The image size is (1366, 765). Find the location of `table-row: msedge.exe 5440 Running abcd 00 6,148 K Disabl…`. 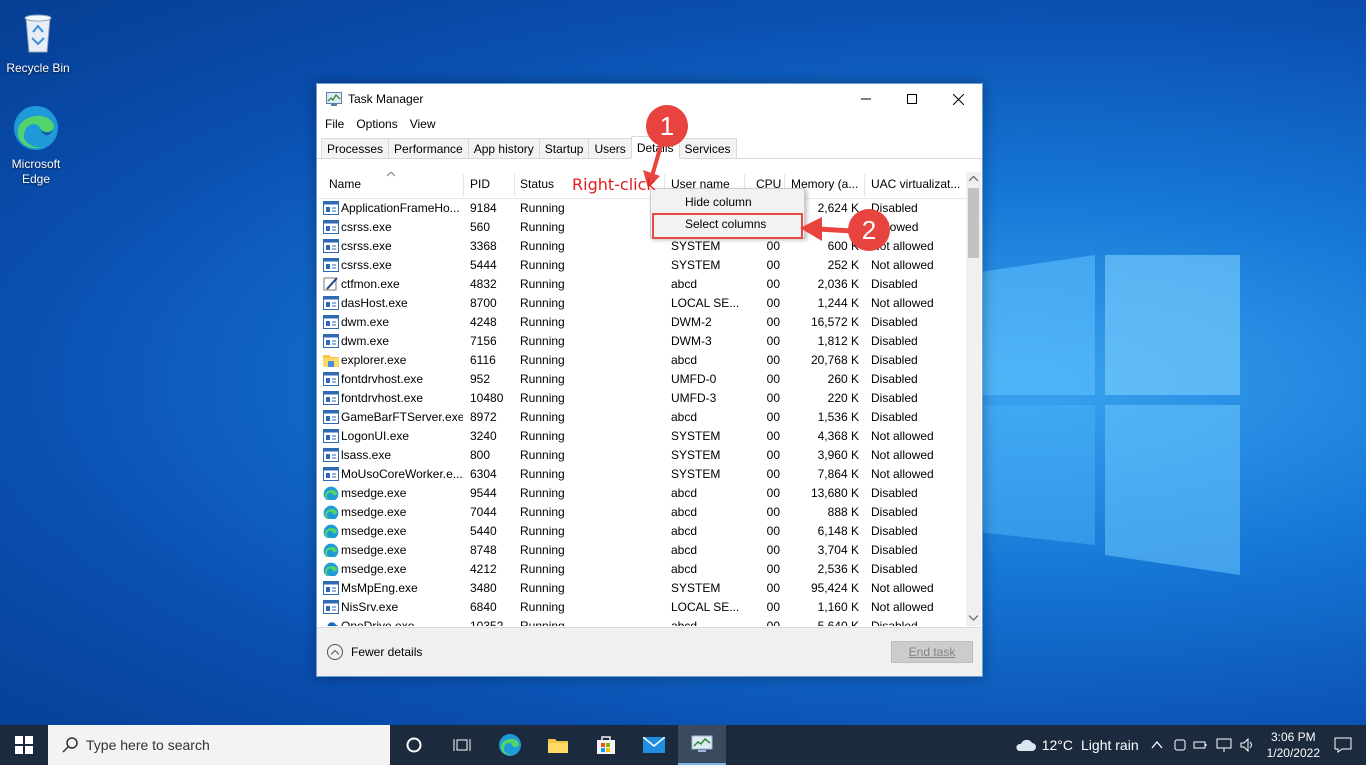

table-row: msedge.exe 5440 Running abcd 00 6,148 K Disabl… is located at coordinates (642, 531).